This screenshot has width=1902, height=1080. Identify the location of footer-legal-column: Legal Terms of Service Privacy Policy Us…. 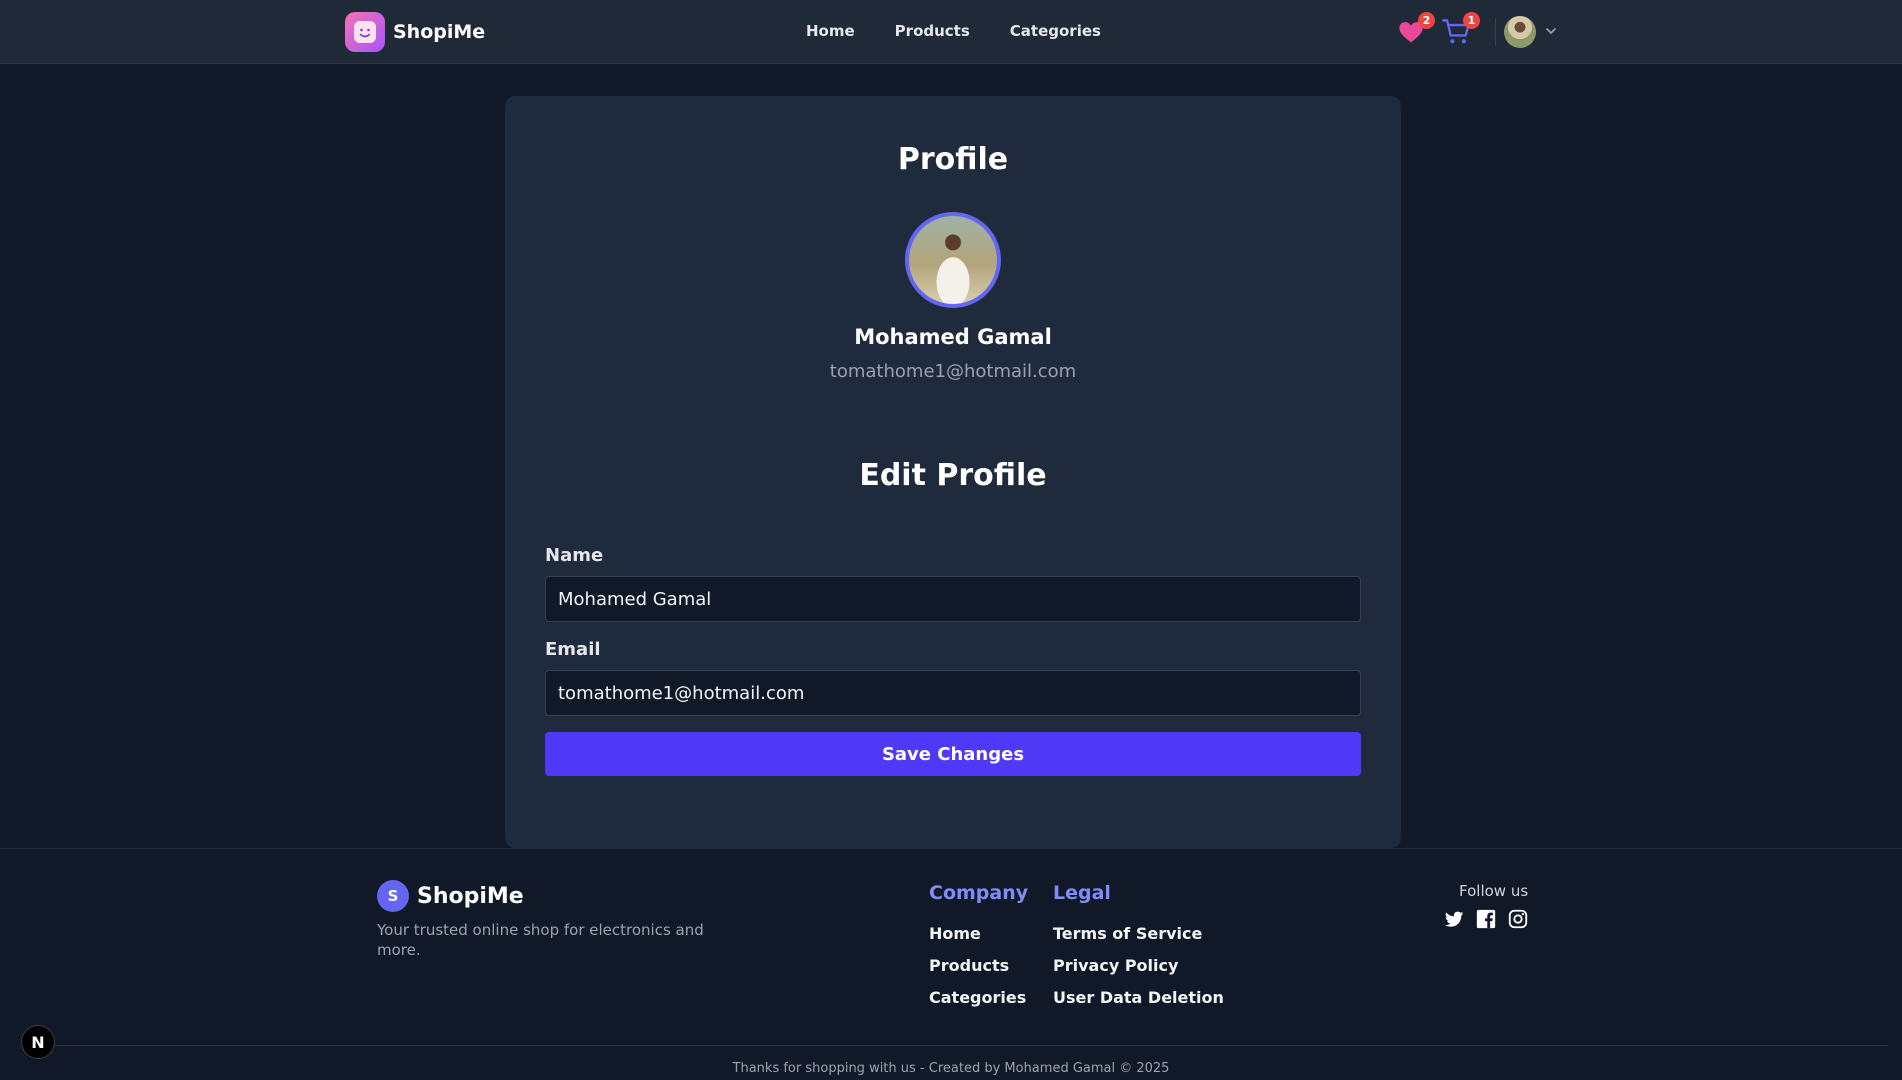
(1138, 948).